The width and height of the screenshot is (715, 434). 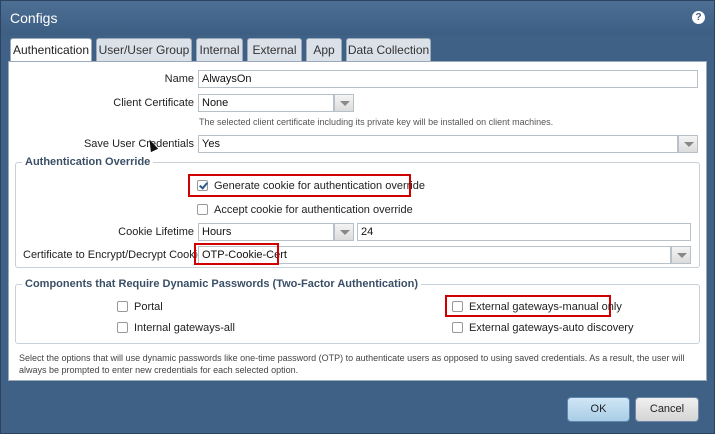 I want to click on cookie-lifetime-input: 24, so click(x=524, y=232).